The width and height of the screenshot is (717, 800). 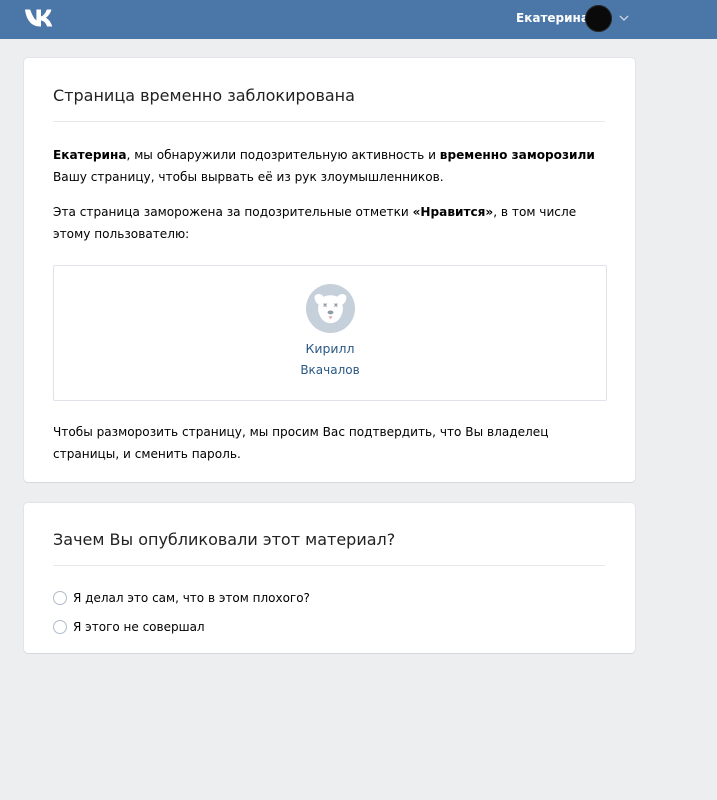 I want to click on user-name-bold: Екатерина, so click(x=90, y=155).